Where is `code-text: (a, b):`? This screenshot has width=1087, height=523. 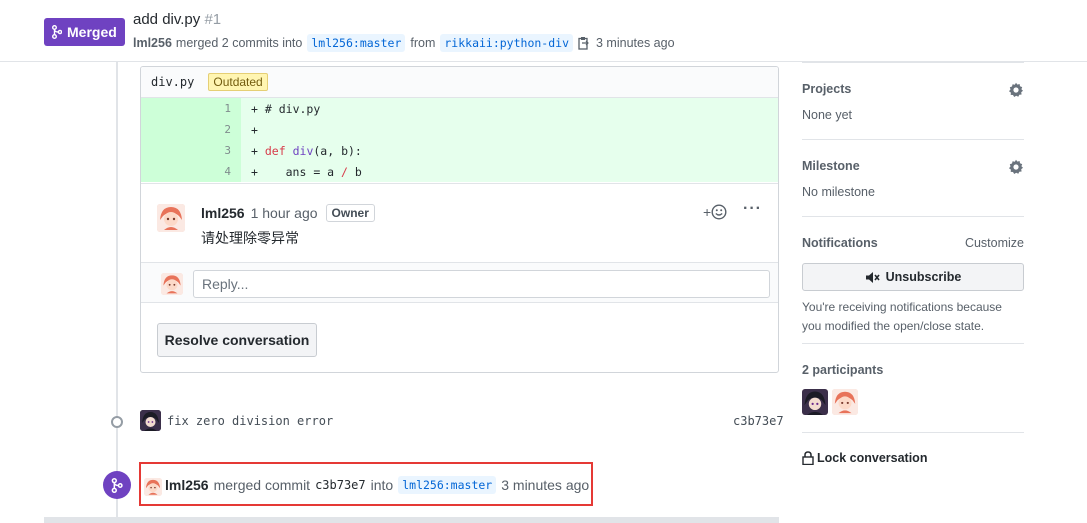
code-text: (a, b): is located at coordinates (337, 150).